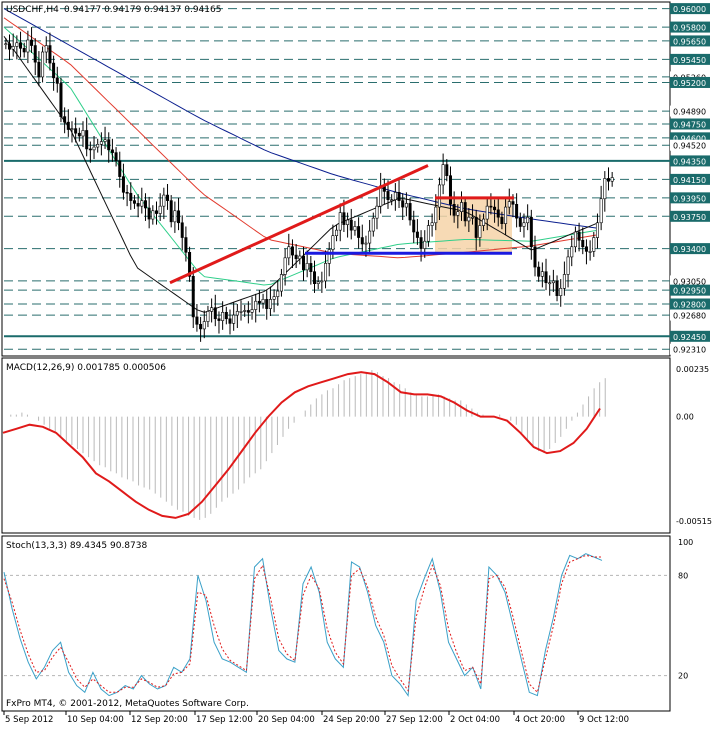 The height and width of the screenshot is (731, 712). What do you see at coordinates (689, 112) in the screenshot?
I see `price-tick-label: 0.94890` at bounding box center [689, 112].